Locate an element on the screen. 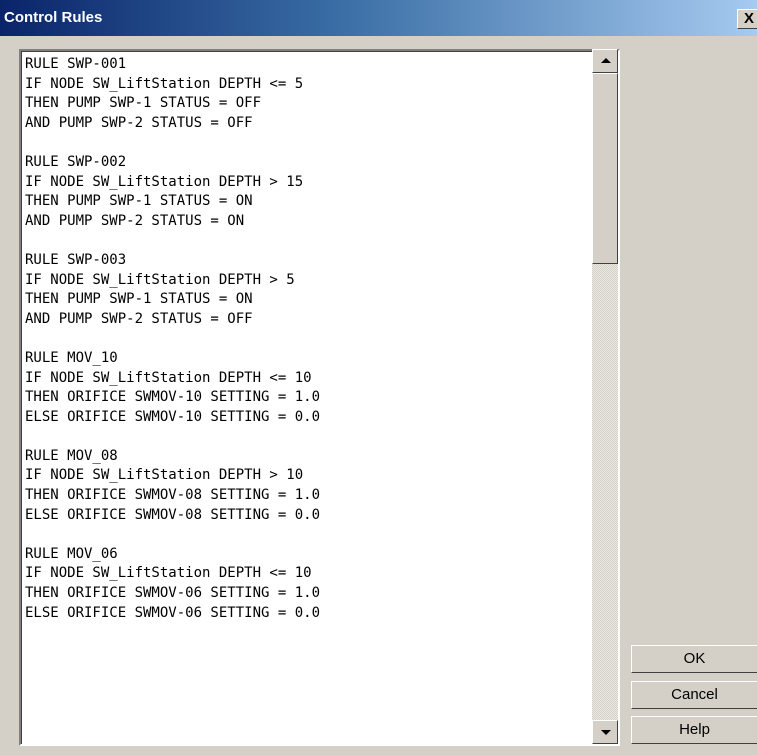 This screenshot has height=755, width=757. close-button: X is located at coordinates (747, 19).